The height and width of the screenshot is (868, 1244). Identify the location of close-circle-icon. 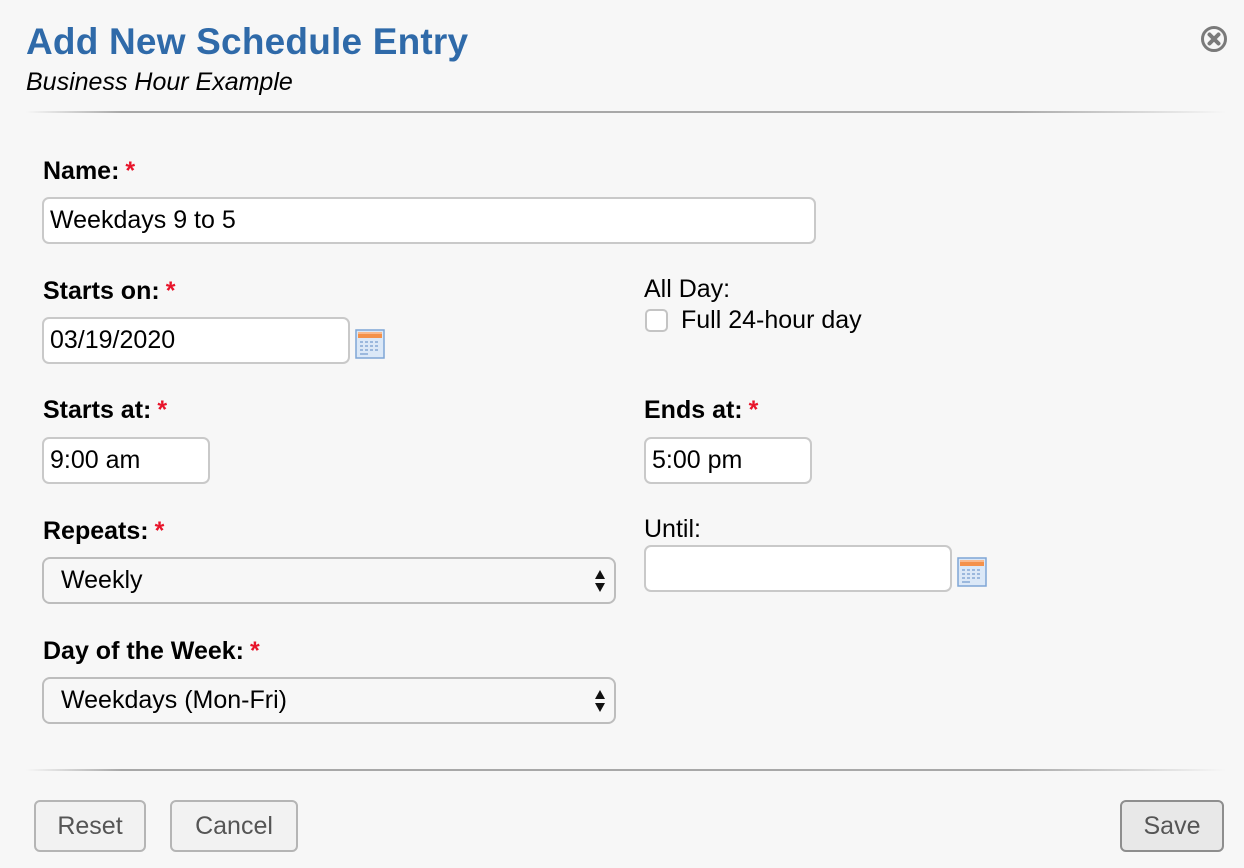
(1214, 39).